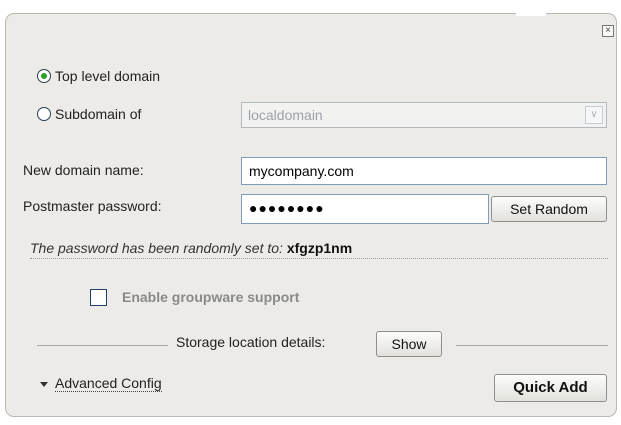 The width and height of the screenshot is (621, 425). Describe the element at coordinates (531, 13) in the screenshot. I see `panel-notch` at that location.